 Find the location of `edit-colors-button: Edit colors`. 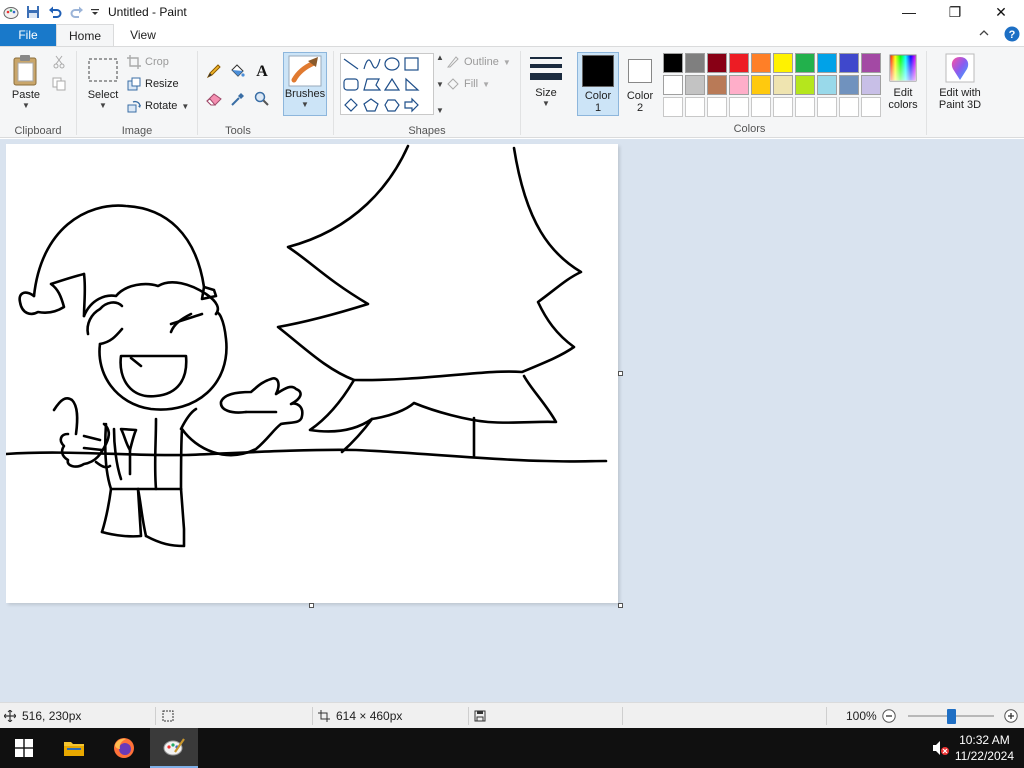

edit-colors-button: Edit colors is located at coordinates (903, 82).